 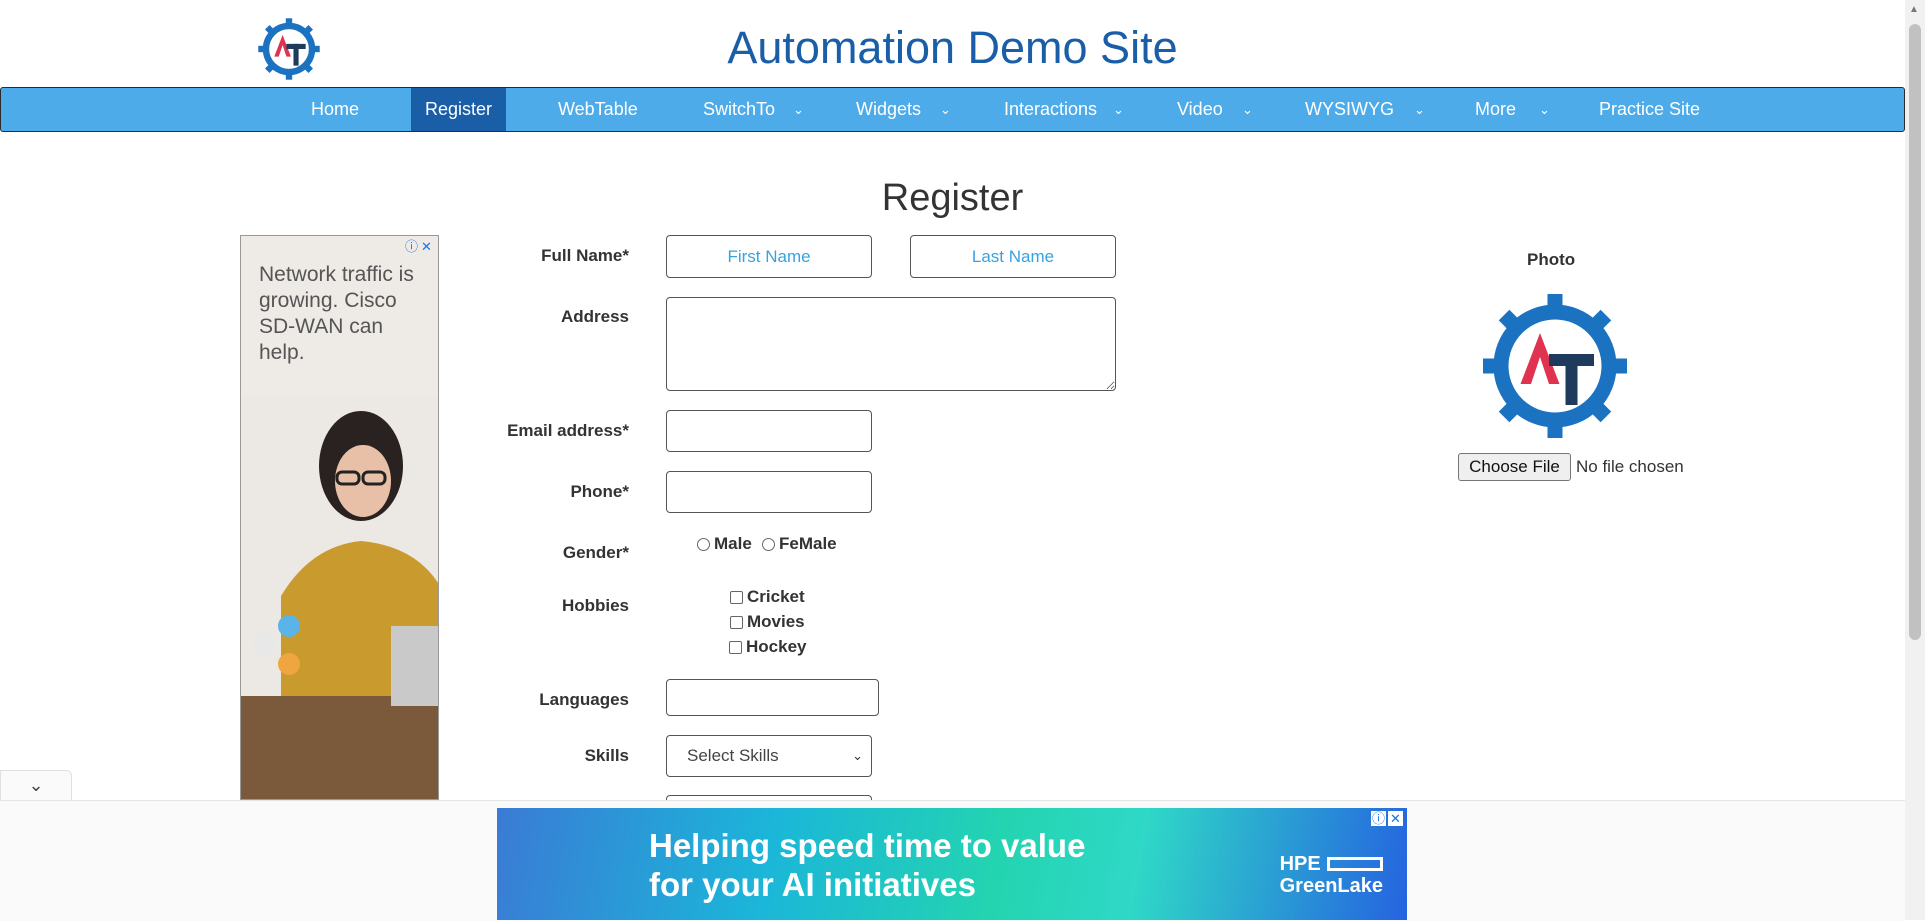 What do you see at coordinates (952, 198) in the screenshot?
I see `page-heading: Register` at bounding box center [952, 198].